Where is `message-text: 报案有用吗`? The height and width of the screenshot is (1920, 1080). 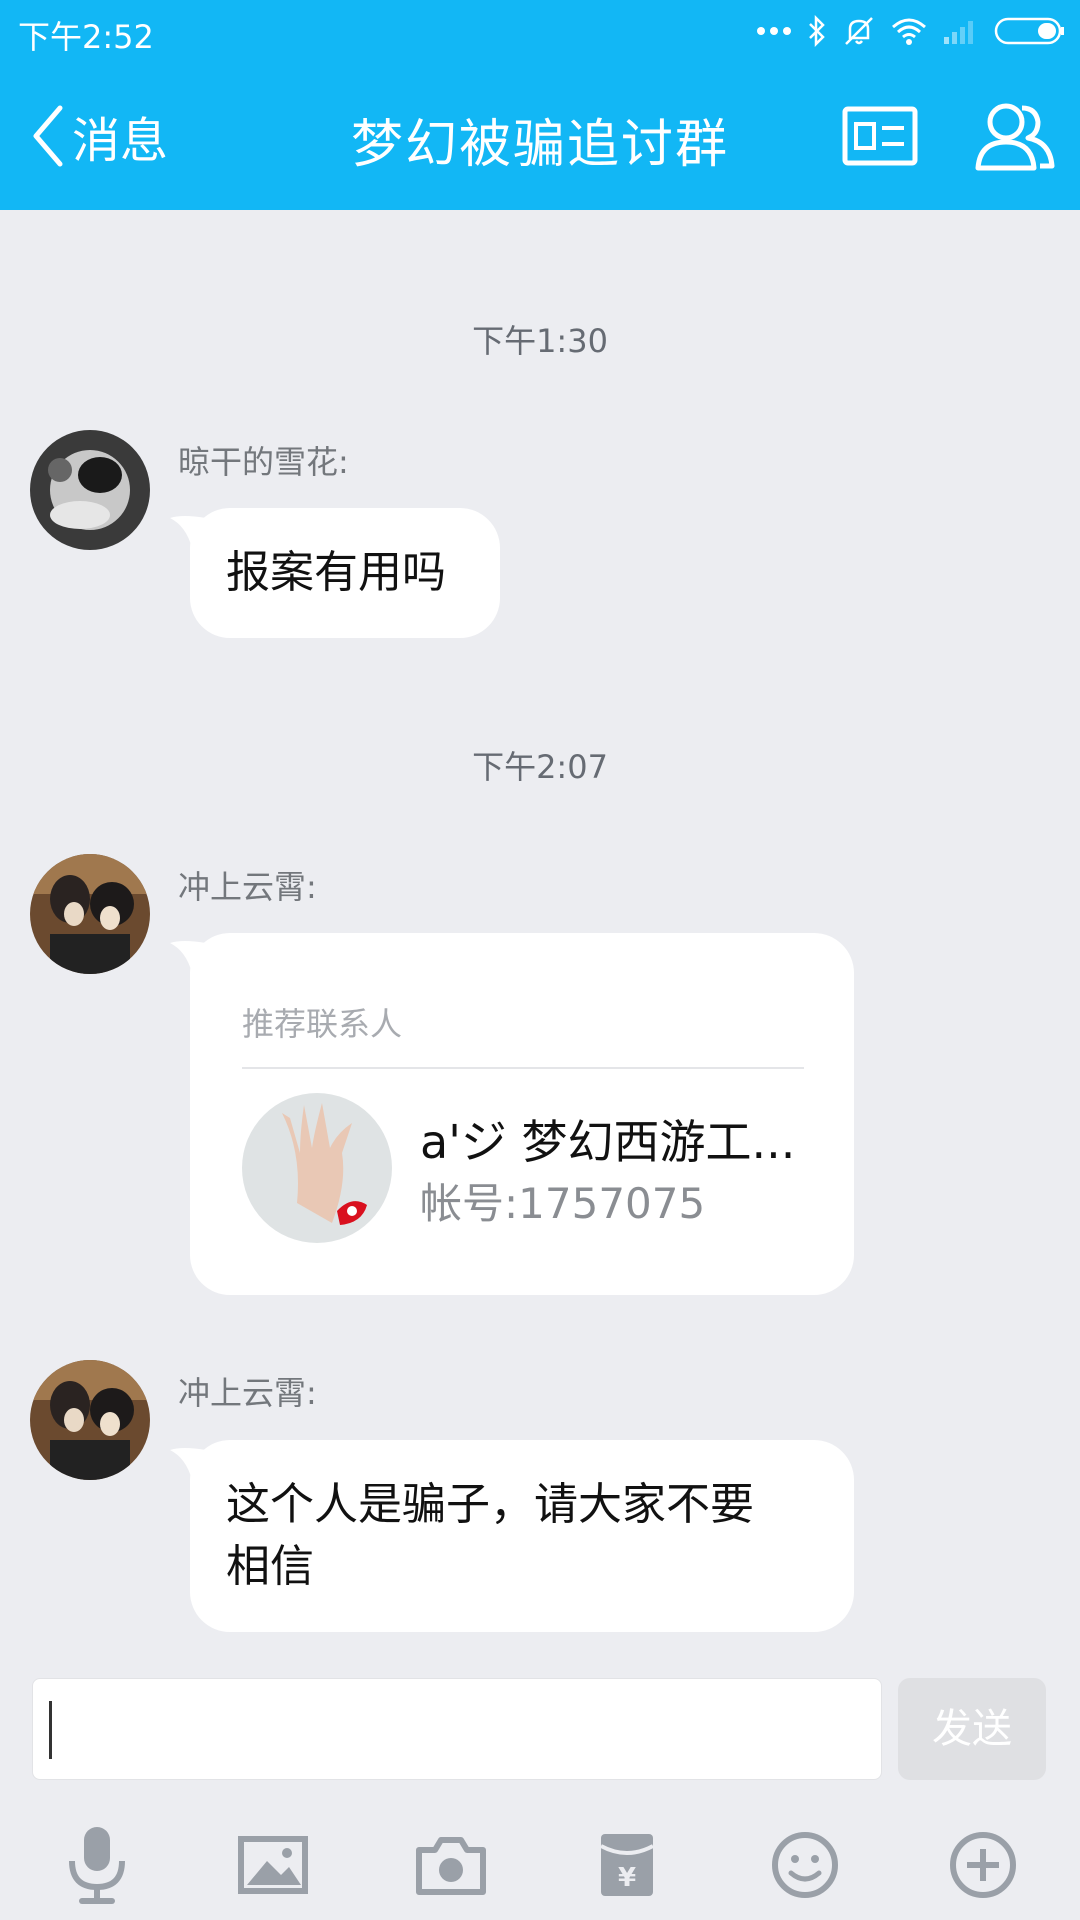 message-text: 报案有用吗 is located at coordinates (336, 572).